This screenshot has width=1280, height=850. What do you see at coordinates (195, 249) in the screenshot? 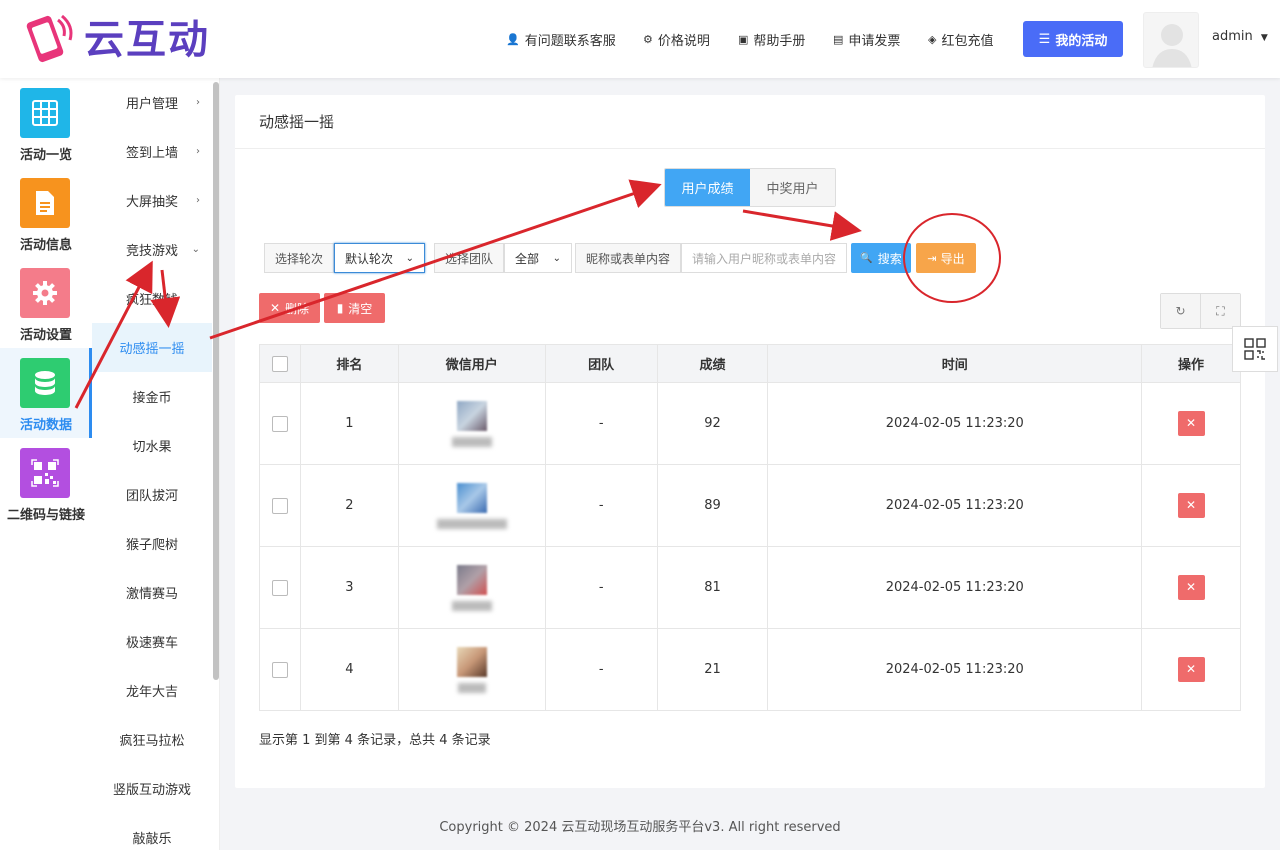
I see `chevron-down-icon: ⌄` at bounding box center [195, 249].